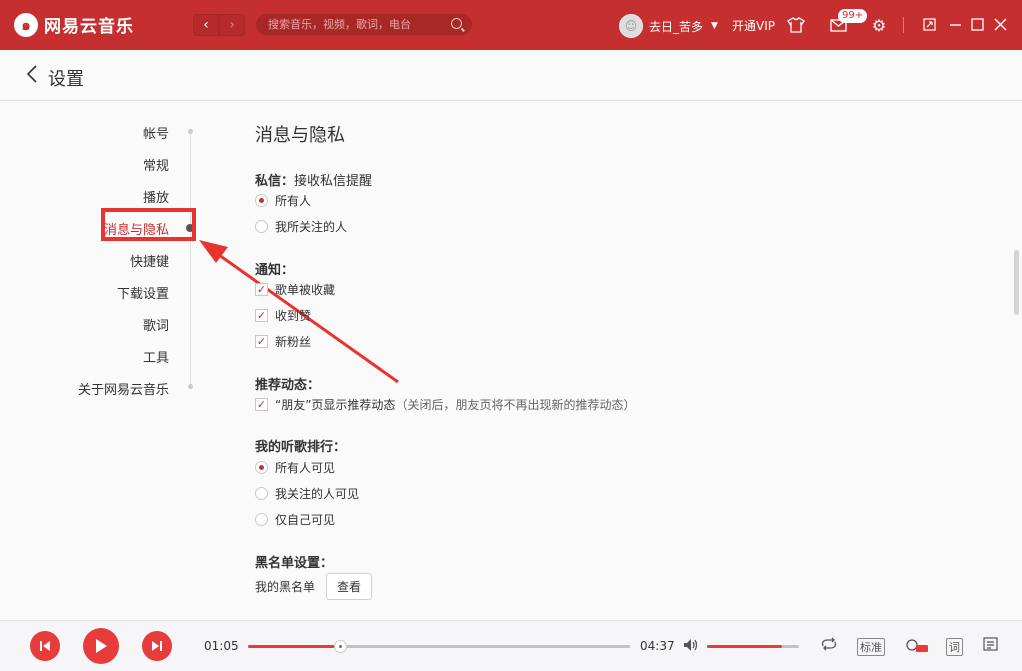 The height and width of the screenshot is (671, 1022). What do you see at coordinates (515, 405) in the screenshot?
I see `option-hint: （关闭后，朋友页将不再出现新的推荐动态）` at bounding box center [515, 405].